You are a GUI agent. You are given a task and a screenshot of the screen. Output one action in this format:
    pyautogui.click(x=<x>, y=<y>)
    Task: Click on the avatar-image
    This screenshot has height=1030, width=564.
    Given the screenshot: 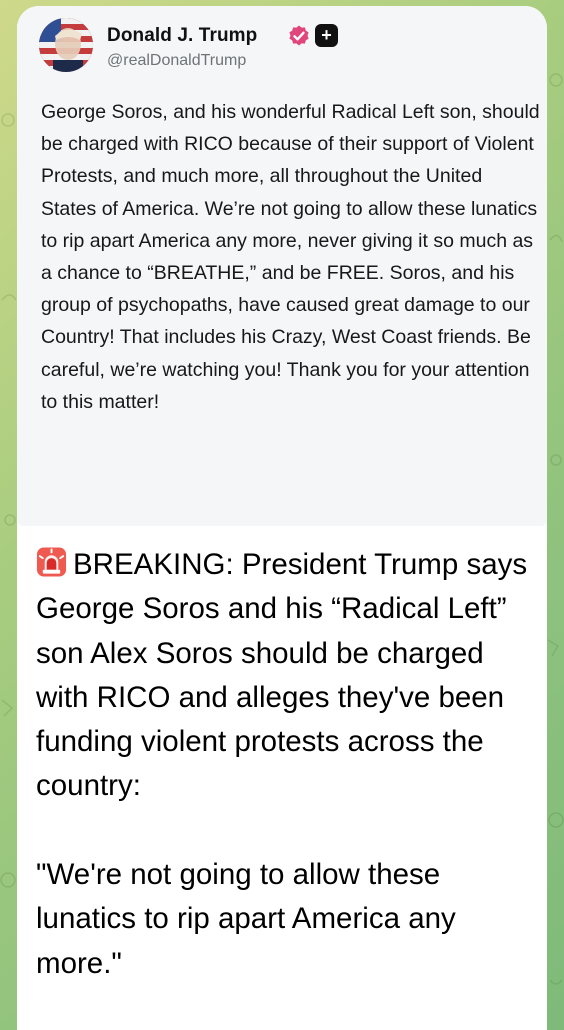 What is the action you would take?
    pyautogui.click(x=66, y=45)
    